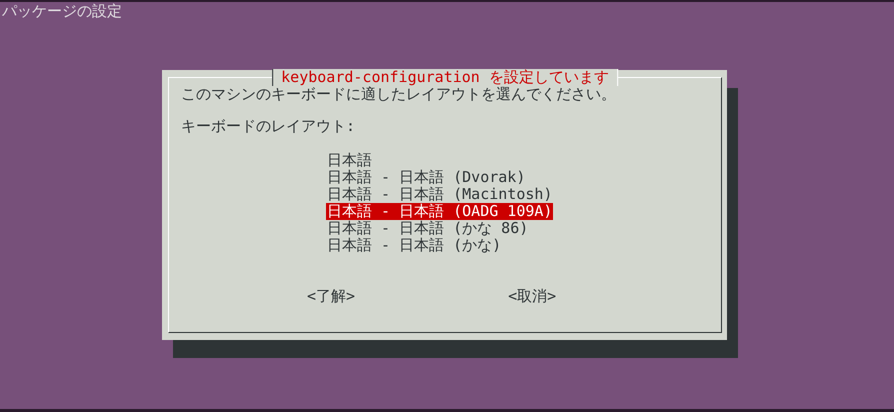 This screenshot has height=412, width=894. I want to click on list-label: キーボードのレイアウト:, so click(268, 126).